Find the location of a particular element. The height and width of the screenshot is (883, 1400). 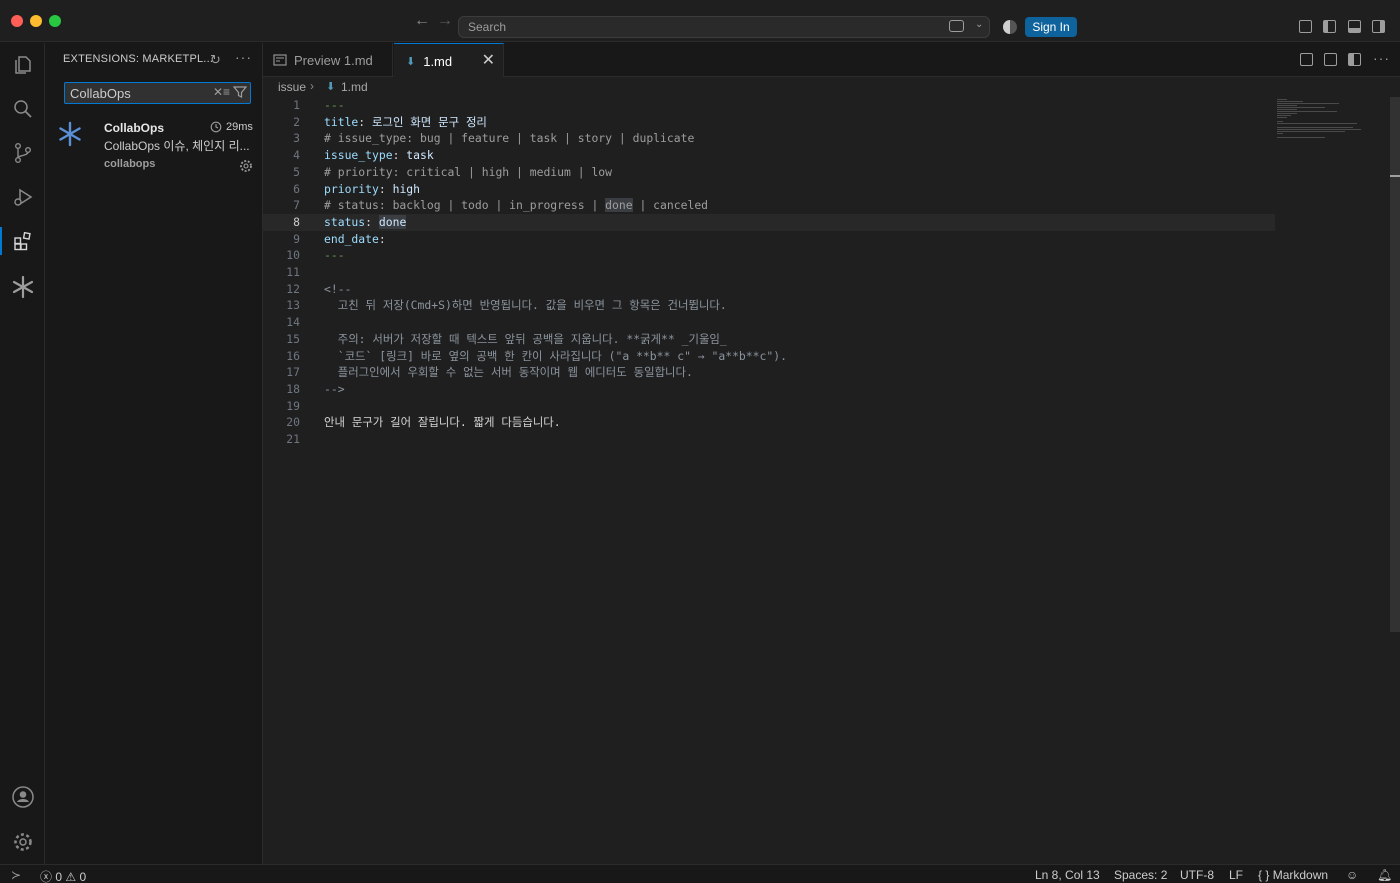

line-content: end_date: is located at coordinates (355, 239).